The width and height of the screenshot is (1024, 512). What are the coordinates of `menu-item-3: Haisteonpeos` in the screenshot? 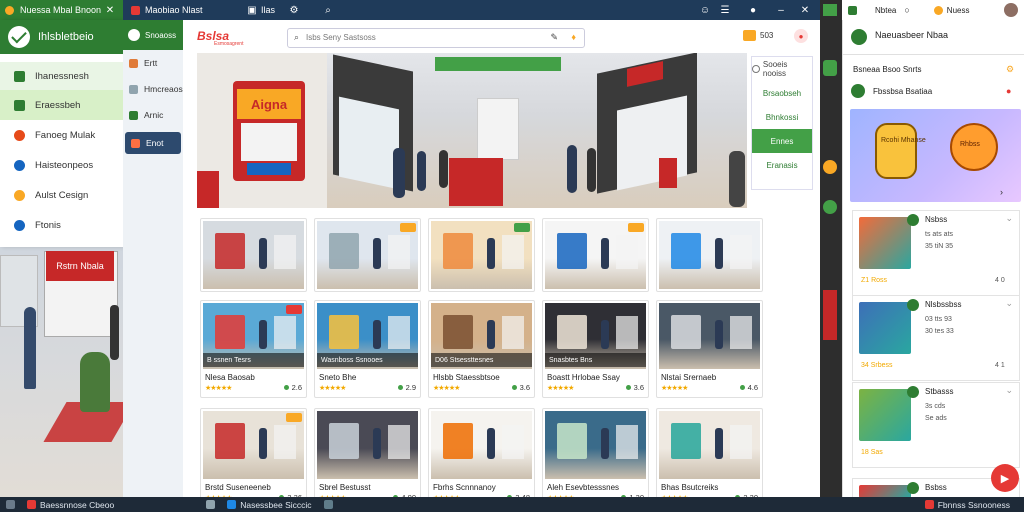 It's located at (61, 165).